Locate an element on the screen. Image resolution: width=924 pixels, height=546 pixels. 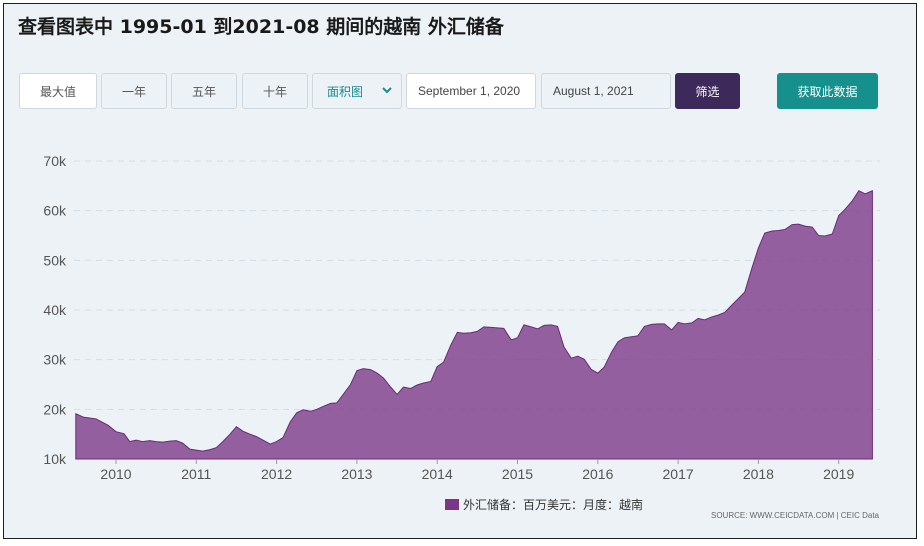
legend: 外汇储备：百万美元：月度：越南 is located at coordinates (544, 504).